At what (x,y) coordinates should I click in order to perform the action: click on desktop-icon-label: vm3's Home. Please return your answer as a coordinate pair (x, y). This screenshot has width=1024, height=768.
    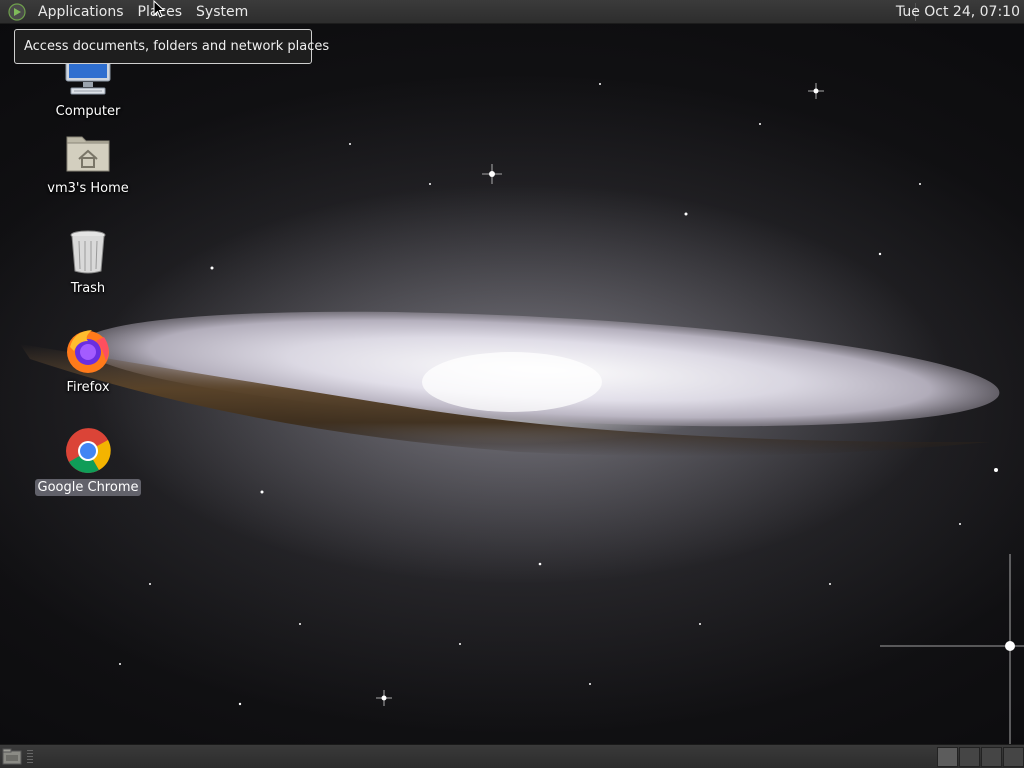
    Looking at the image, I should click on (88, 188).